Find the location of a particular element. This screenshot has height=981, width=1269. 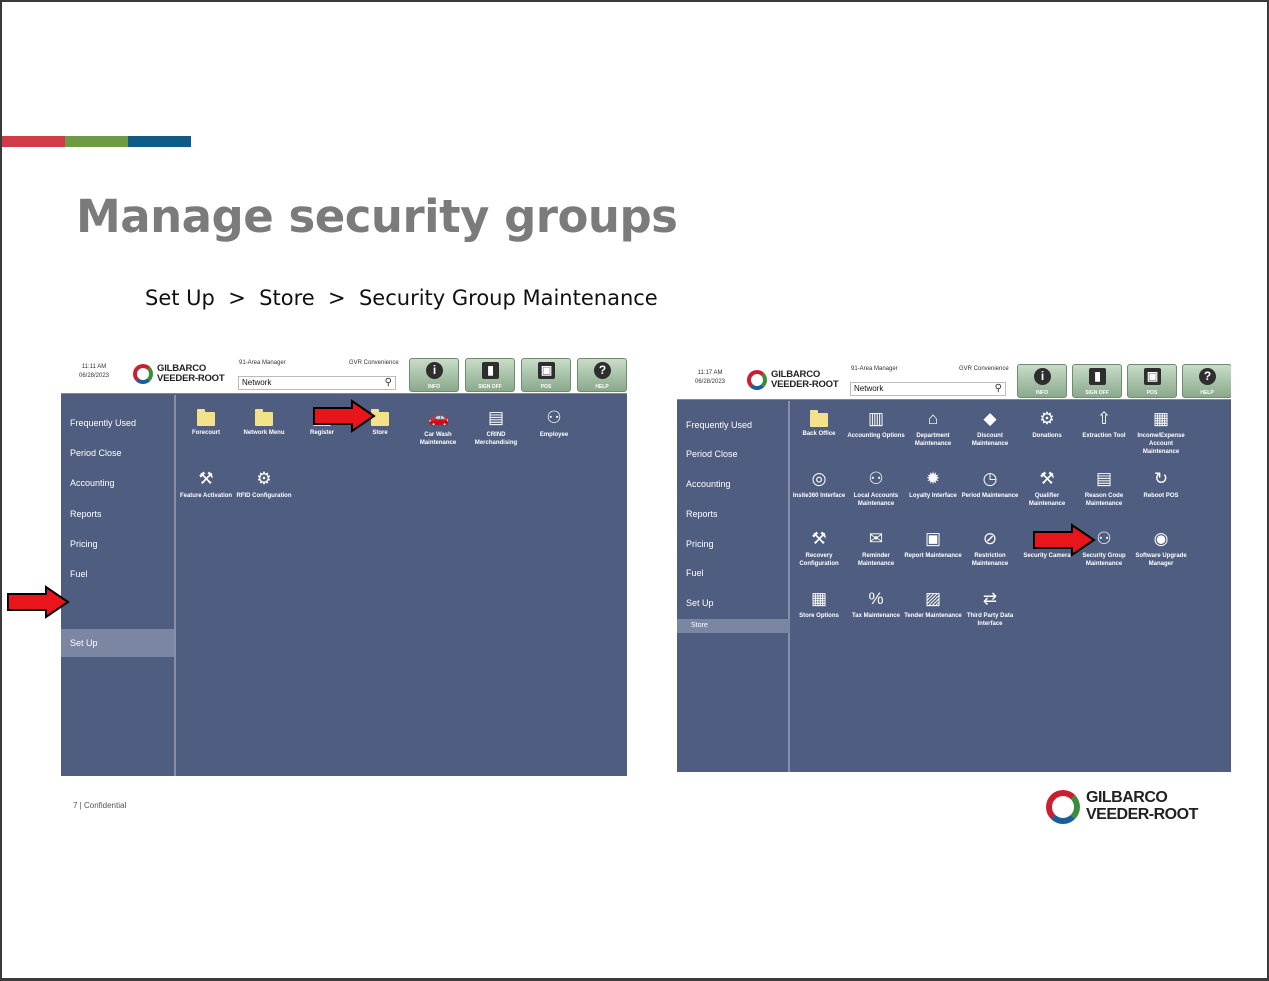

money-icon: ▨ is located at coordinates (933, 598).